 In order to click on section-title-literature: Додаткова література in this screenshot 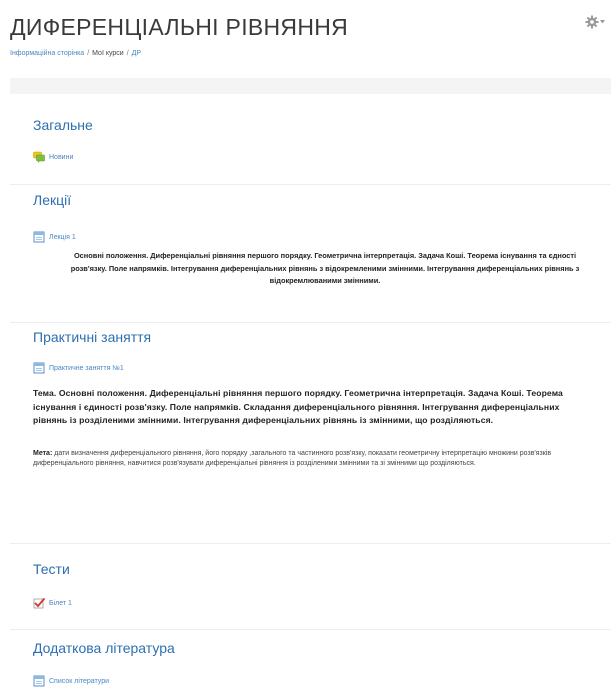, I will do `click(104, 648)`.